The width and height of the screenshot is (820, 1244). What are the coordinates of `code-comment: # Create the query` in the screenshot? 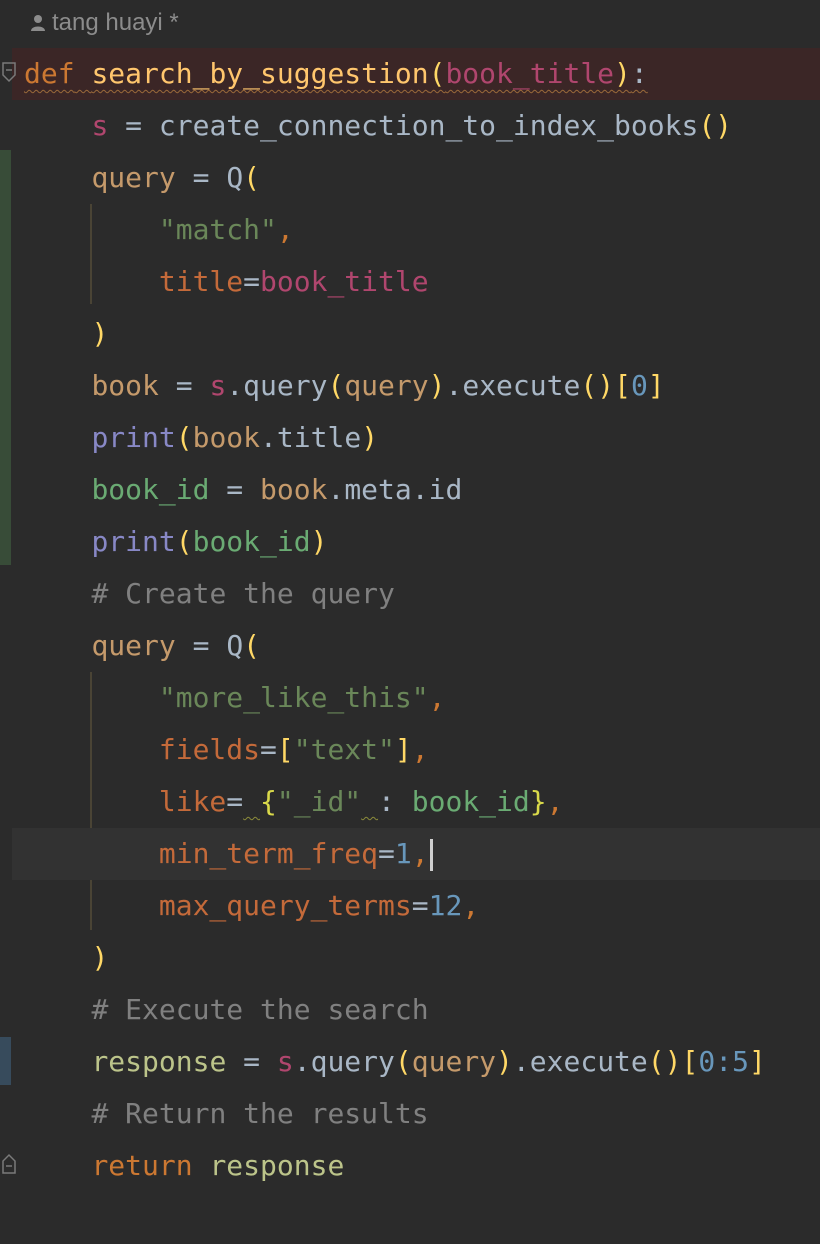 It's located at (243, 593).